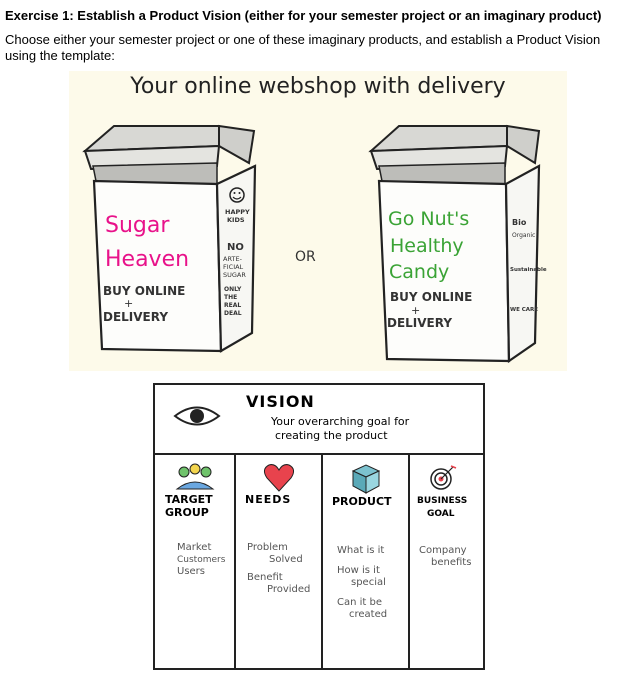 The width and height of the screenshot is (623, 675). Describe the element at coordinates (233, 267) in the screenshot. I see `left-side-5: FICIAL` at that location.